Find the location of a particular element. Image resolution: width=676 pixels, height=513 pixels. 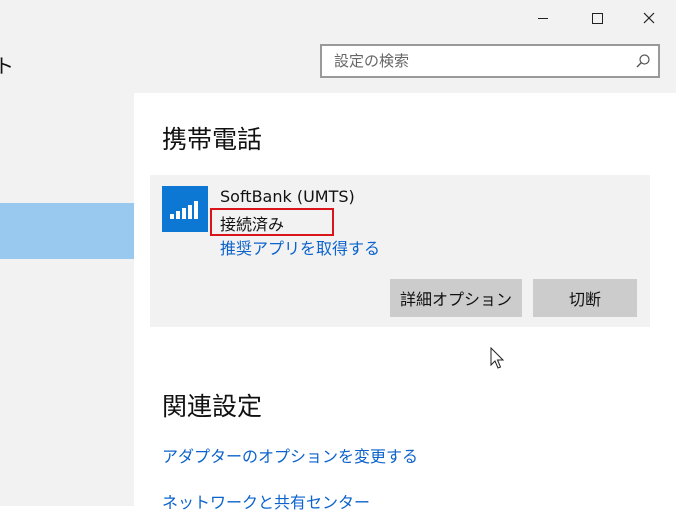

minimize-icon is located at coordinates (543, 18).